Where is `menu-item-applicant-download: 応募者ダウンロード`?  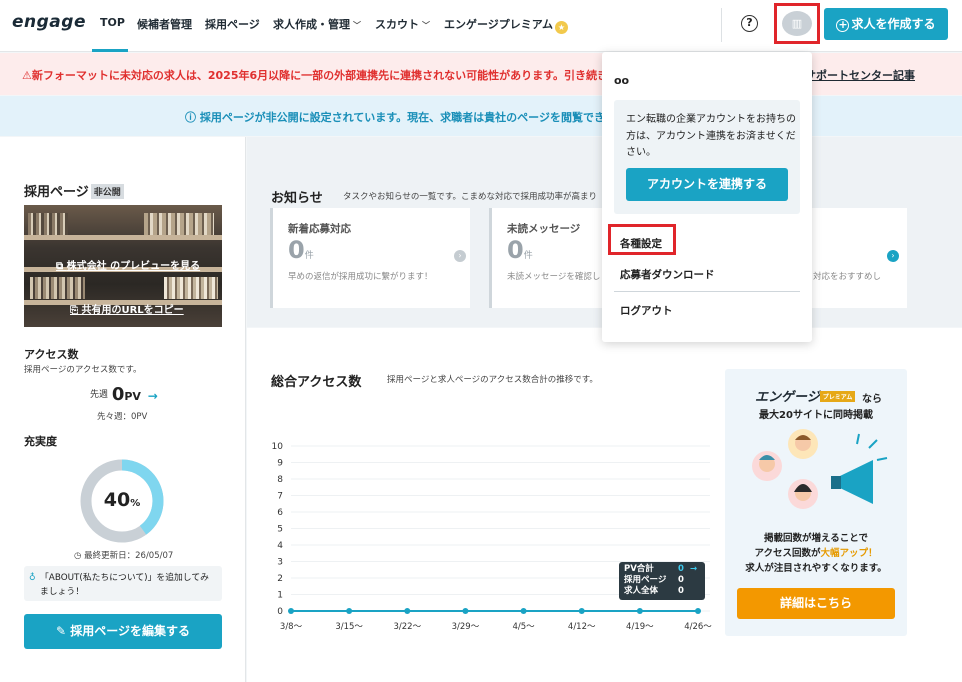 menu-item-applicant-download: 応募者ダウンロード is located at coordinates (667, 274).